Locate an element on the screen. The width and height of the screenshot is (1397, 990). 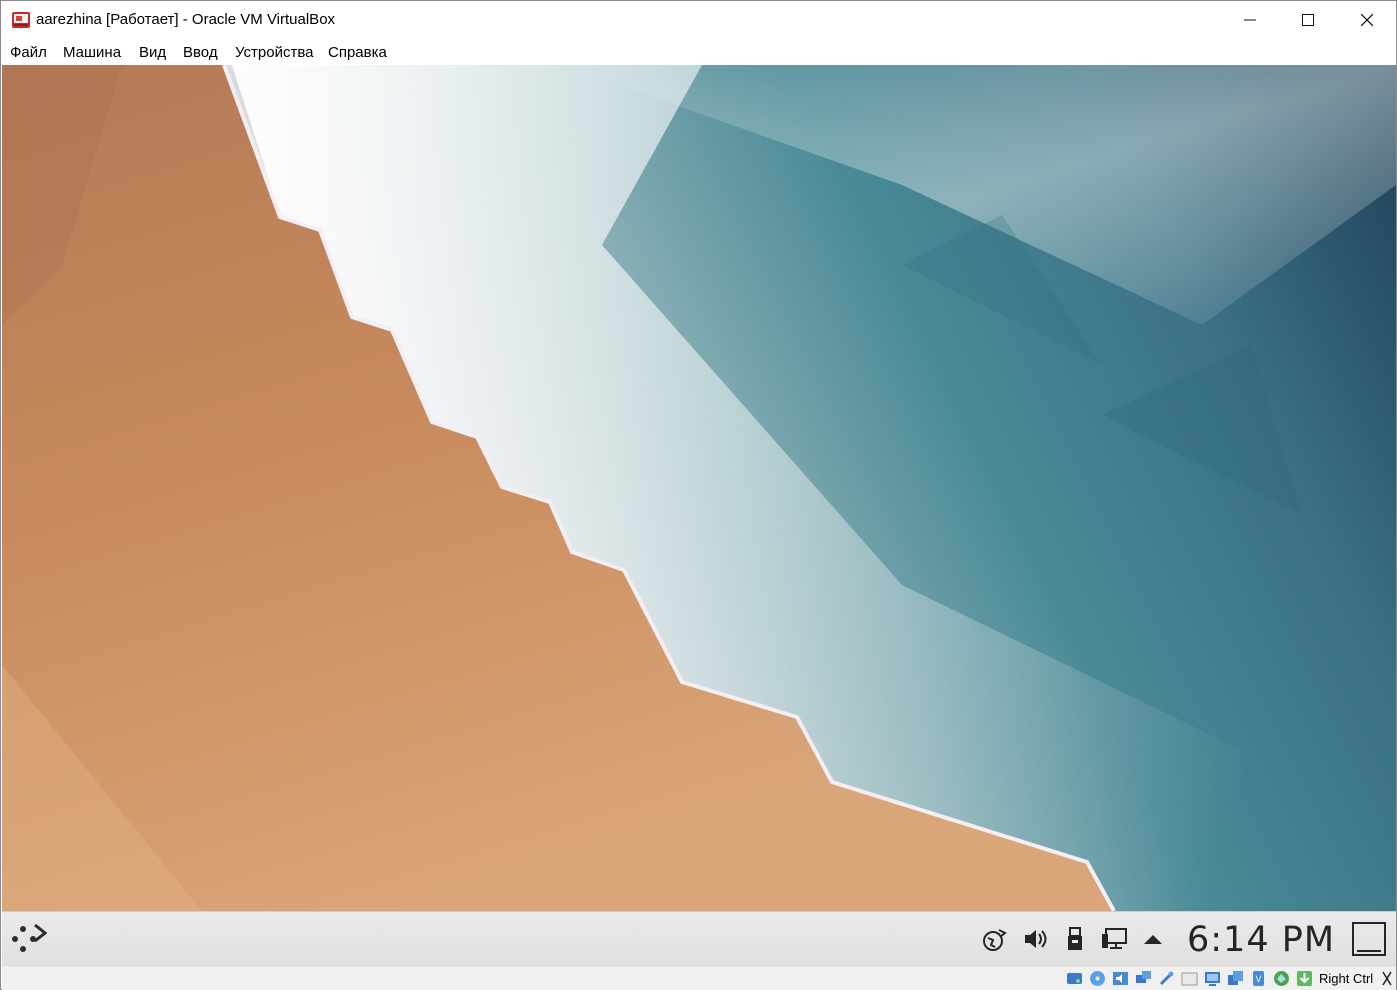
close-icon is located at coordinates (1367, 20).